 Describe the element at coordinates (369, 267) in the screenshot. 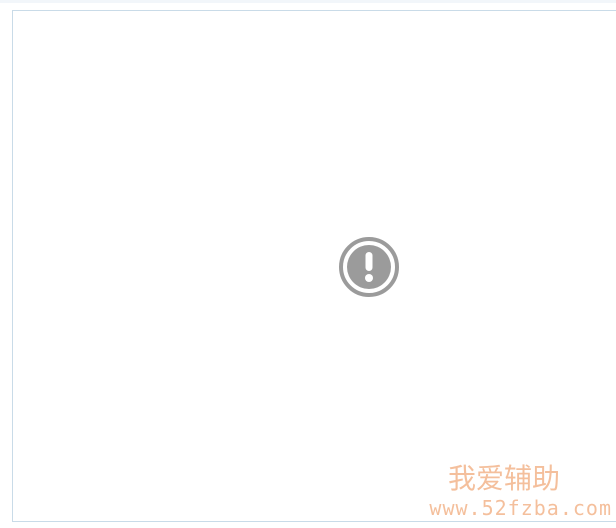

I see `error-exclamation-icon` at that location.